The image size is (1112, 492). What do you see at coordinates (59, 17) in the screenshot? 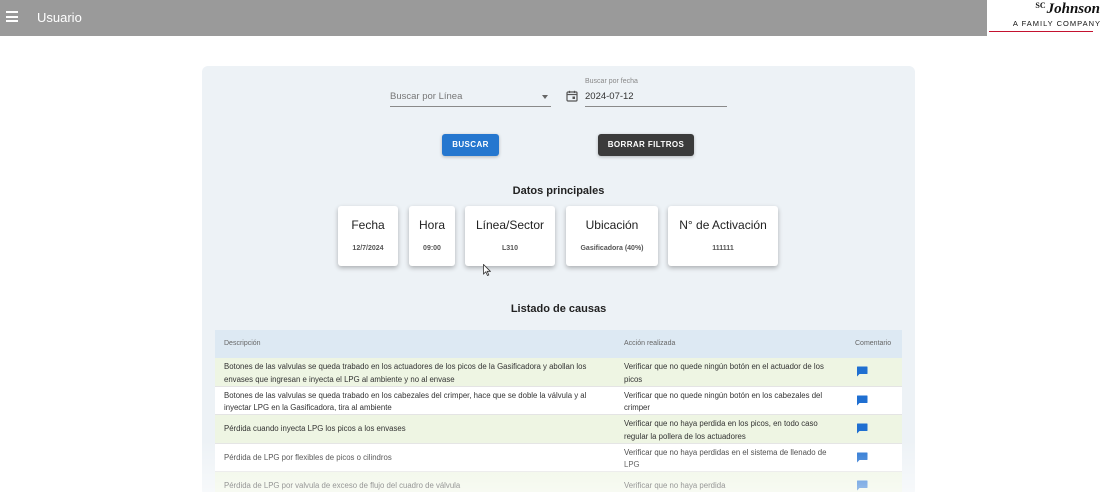
I see `app-title: Usuario` at bounding box center [59, 17].